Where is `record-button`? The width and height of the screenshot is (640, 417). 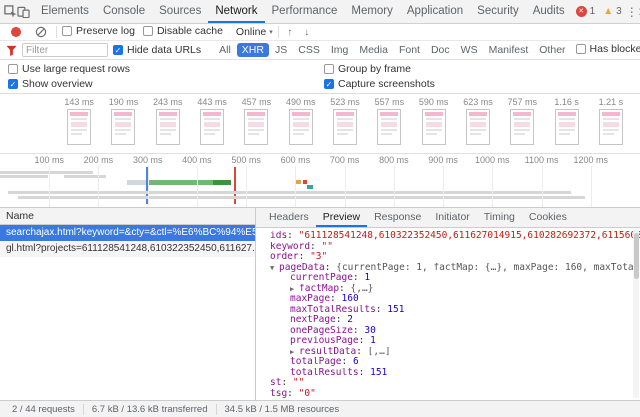 record-button is located at coordinates (16, 32).